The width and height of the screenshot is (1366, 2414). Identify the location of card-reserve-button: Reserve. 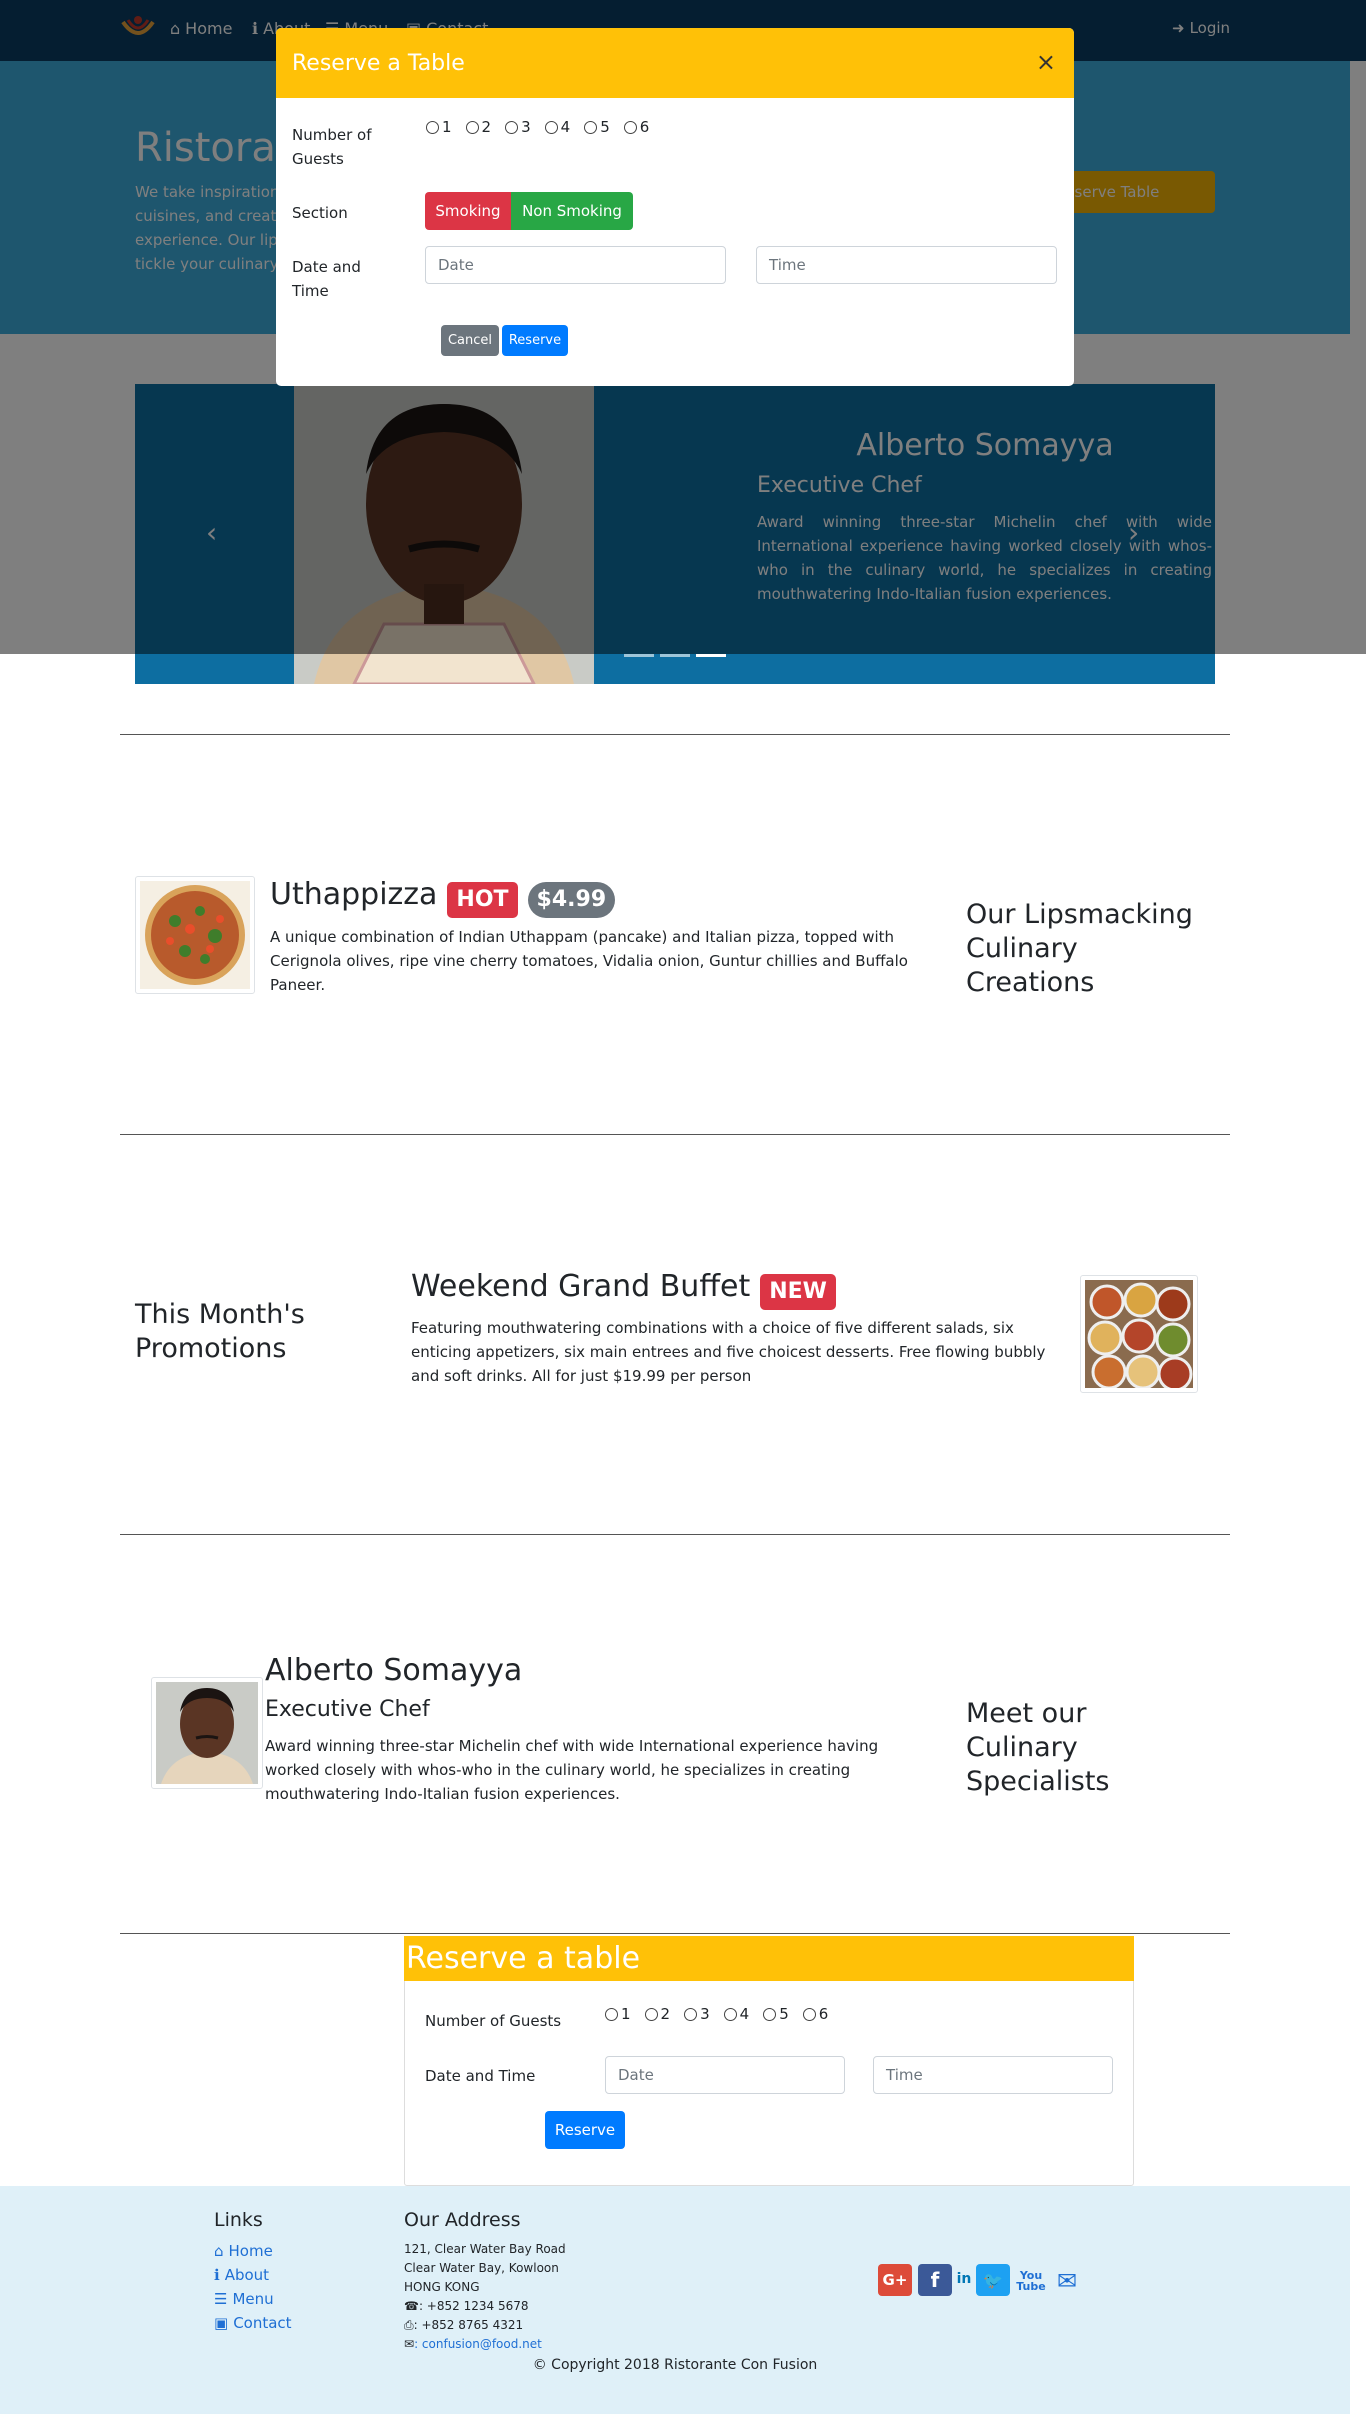
(585, 2130).